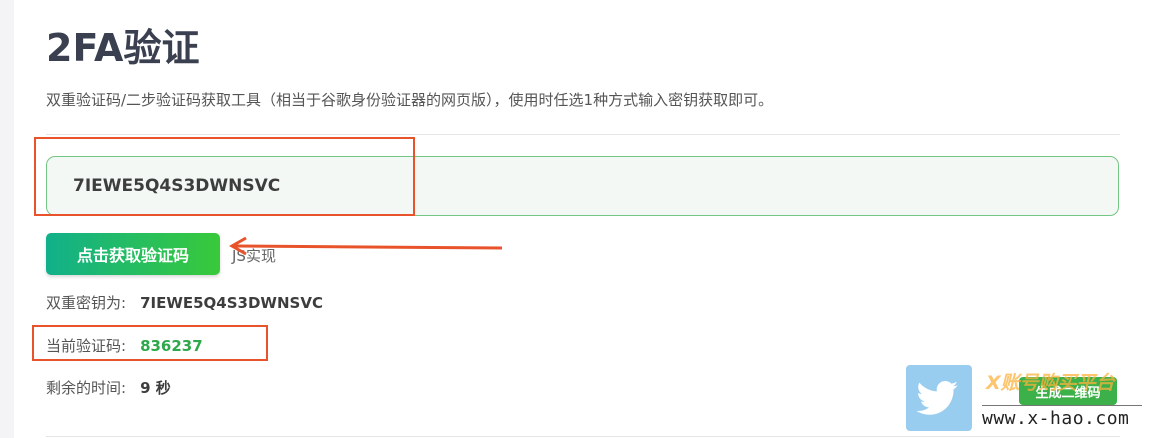 This screenshot has width=1158, height=438. Describe the element at coordinates (171, 346) in the screenshot. I see `code-value: 836237` at that location.